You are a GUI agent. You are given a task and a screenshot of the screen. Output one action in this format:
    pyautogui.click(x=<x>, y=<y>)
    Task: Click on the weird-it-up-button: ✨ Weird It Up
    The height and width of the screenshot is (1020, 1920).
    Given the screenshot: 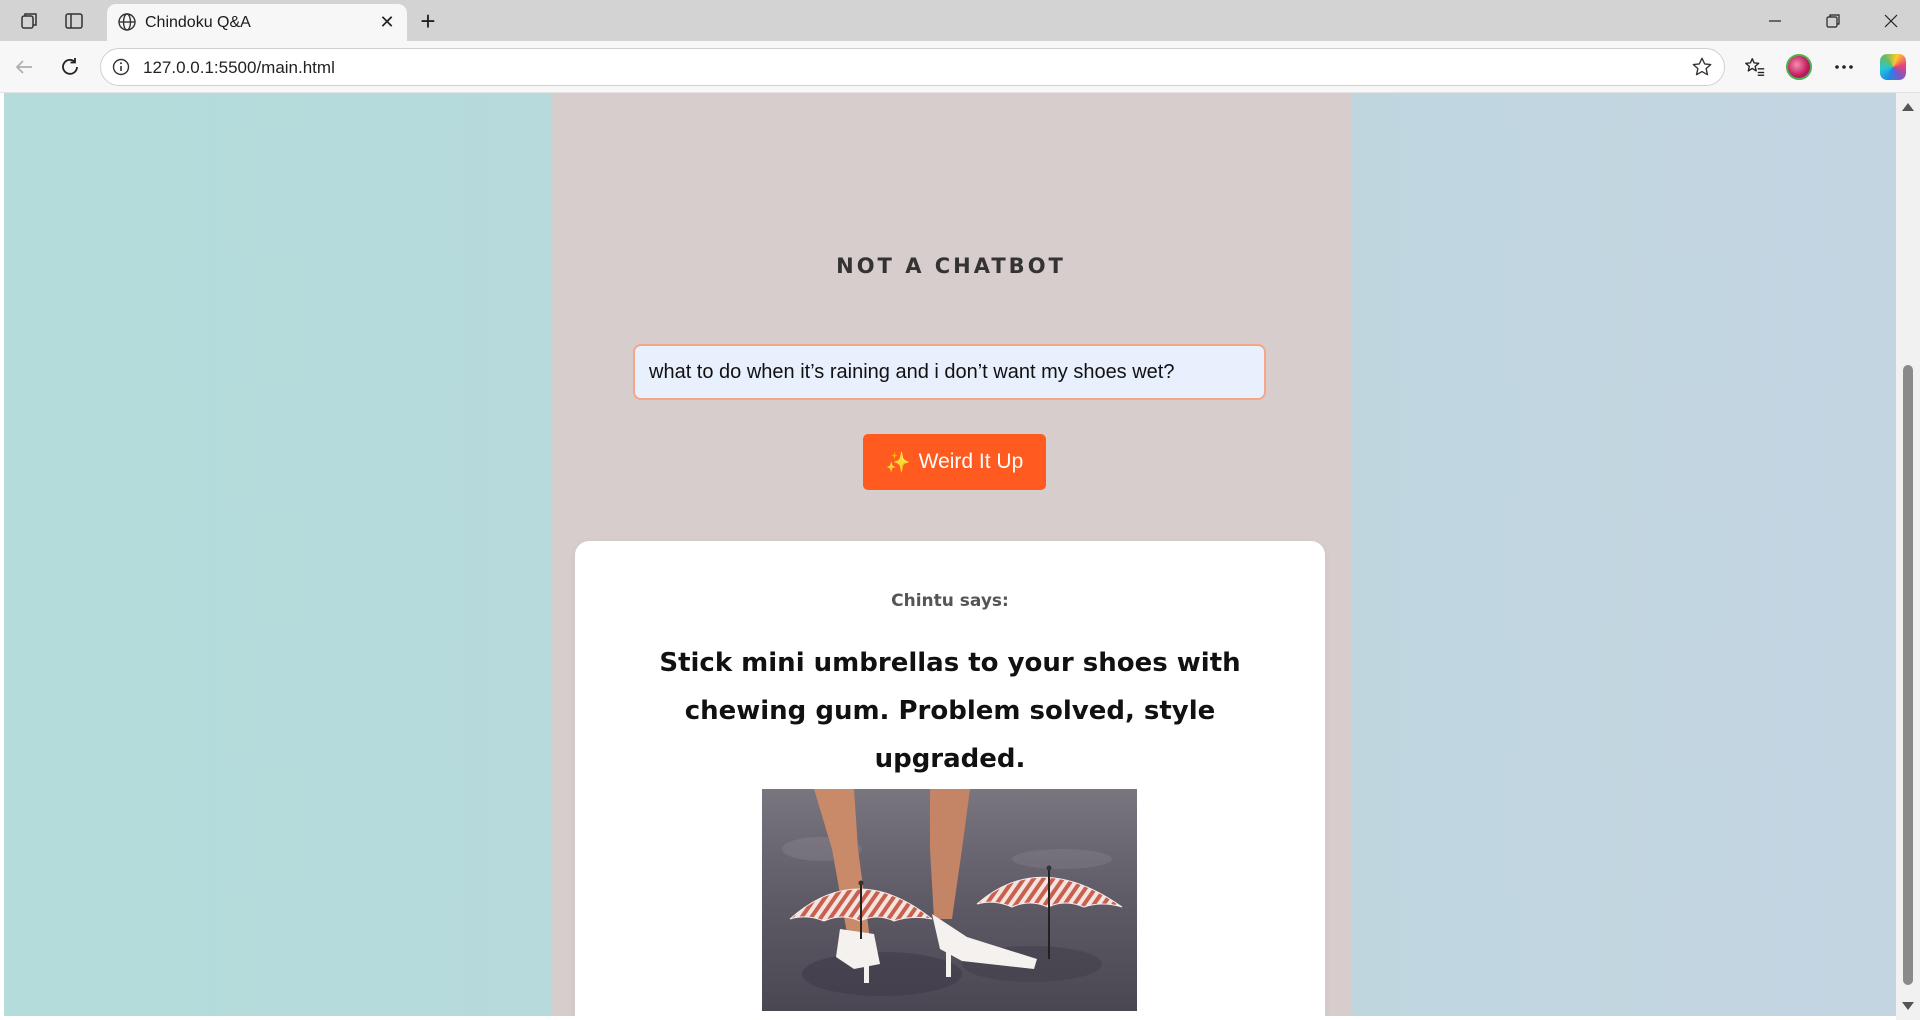 What is the action you would take?
    pyautogui.click(x=954, y=462)
    